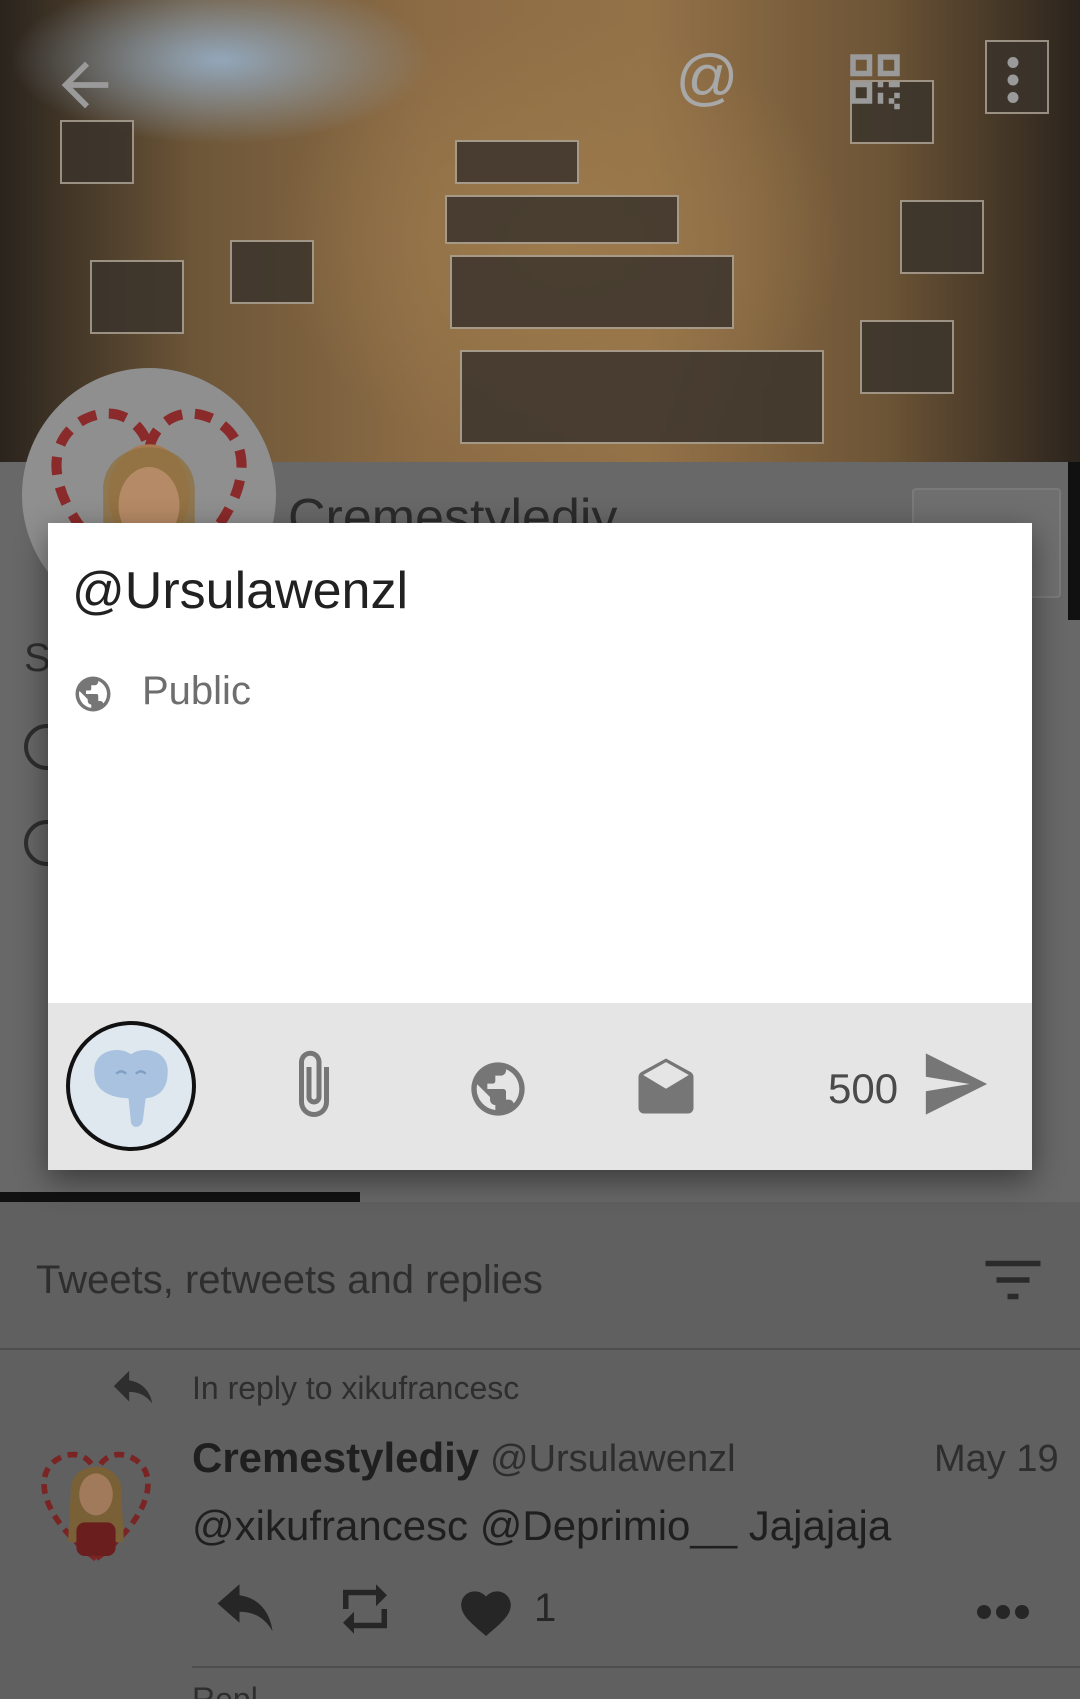 The height and width of the screenshot is (1699, 1080). What do you see at coordinates (540, 1086) in the screenshot?
I see `compose-toolbar: 500` at bounding box center [540, 1086].